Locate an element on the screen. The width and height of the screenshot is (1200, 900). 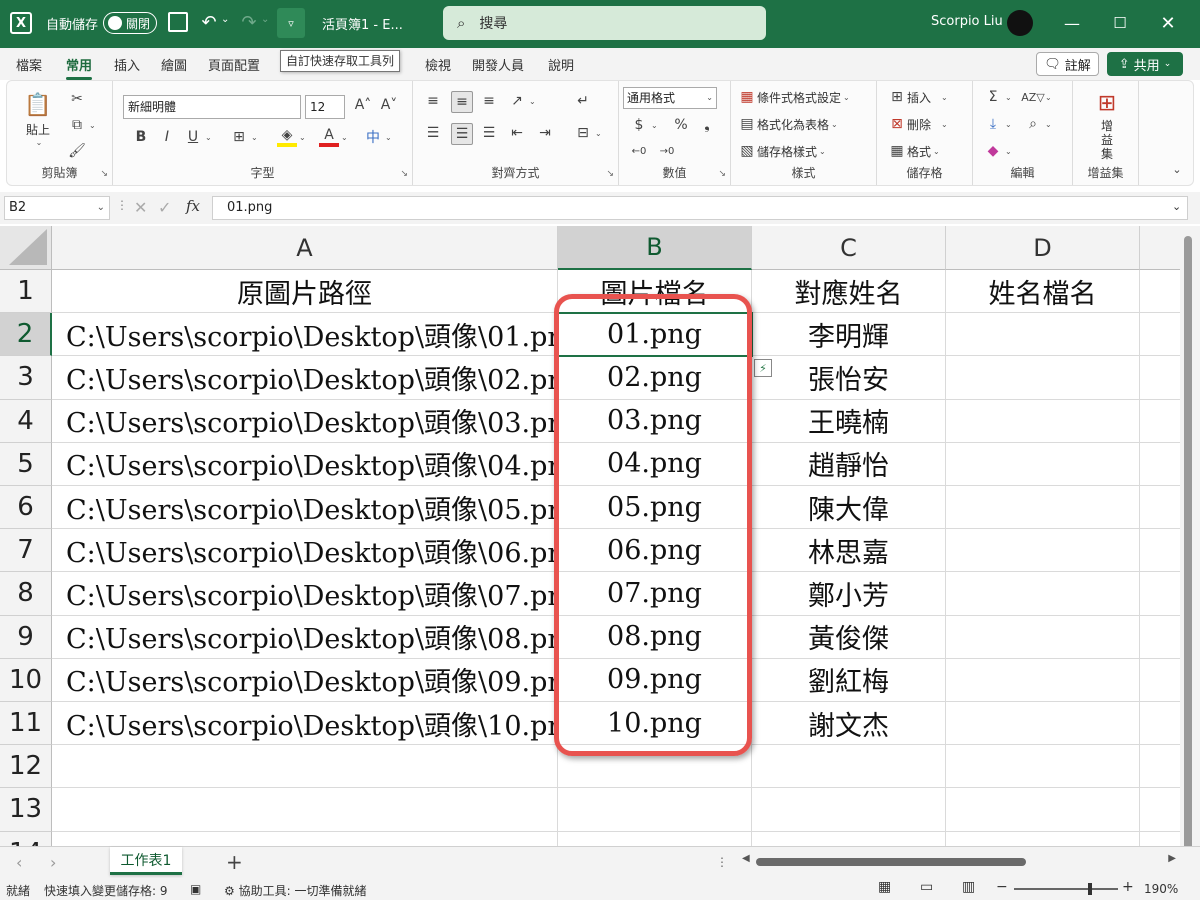
cell-c5: 趙靜怡 is located at coordinates (849, 464).